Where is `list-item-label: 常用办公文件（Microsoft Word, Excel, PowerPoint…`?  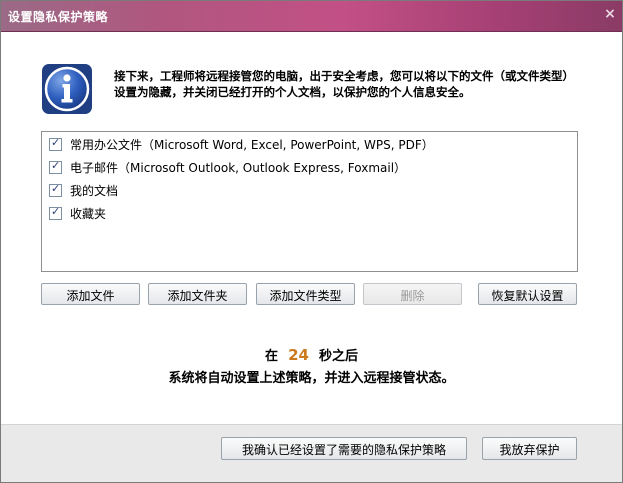
list-item-label: 常用办公文件（Microsoft Word, Excel, PowerPoint… is located at coordinates (252, 144).